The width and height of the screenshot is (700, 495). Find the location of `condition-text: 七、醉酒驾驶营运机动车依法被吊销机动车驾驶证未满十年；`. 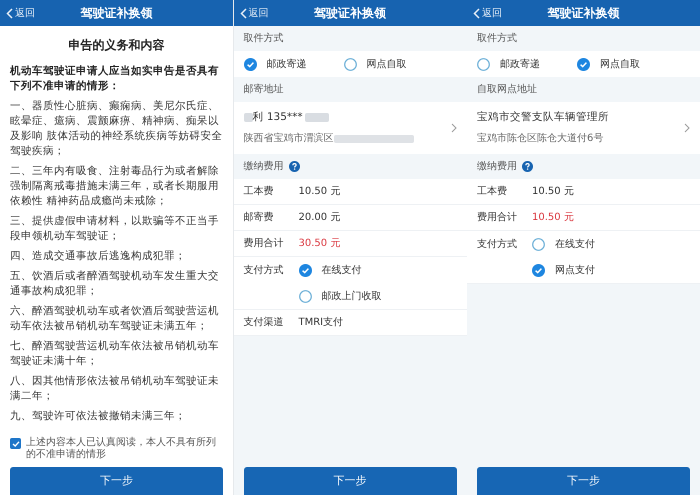

condition-text: 七、醉酒驾驶营运机动车依法被吊销机动车驾驶证未满十年； is located at coordinates (115, 354).